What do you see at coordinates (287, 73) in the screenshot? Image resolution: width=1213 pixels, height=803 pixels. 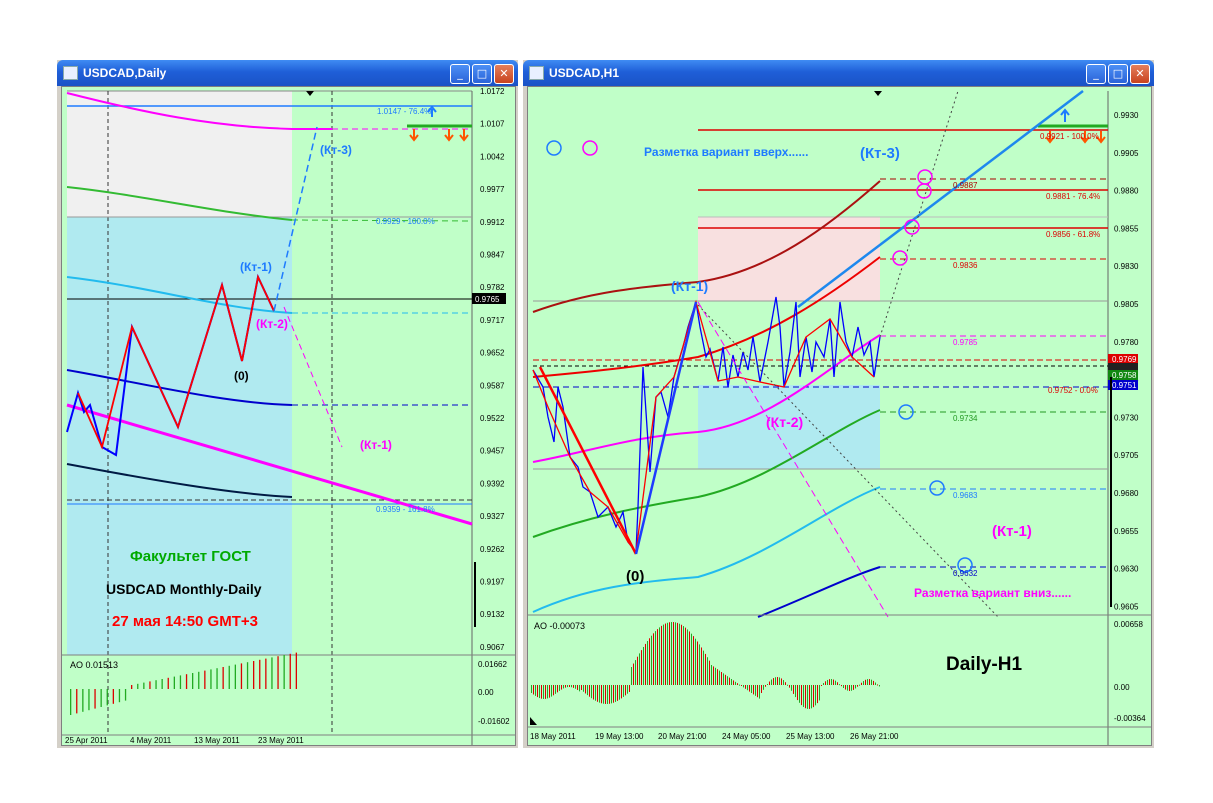 I see `left-window-titlebar: USDCAD,Daily _ □ ✕` at bounding box center [287, 73].